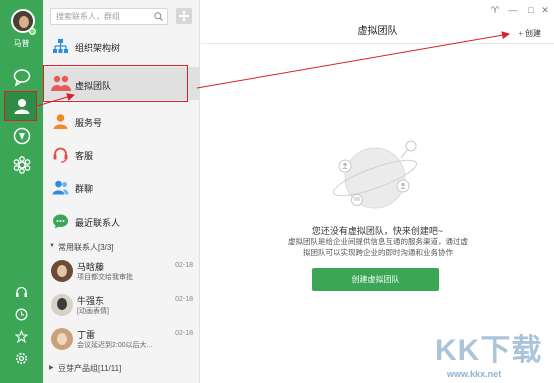 This screenshot has width=554, height=383. I want to click on nav-item-group-chat: 群聊, so click(121, 188).